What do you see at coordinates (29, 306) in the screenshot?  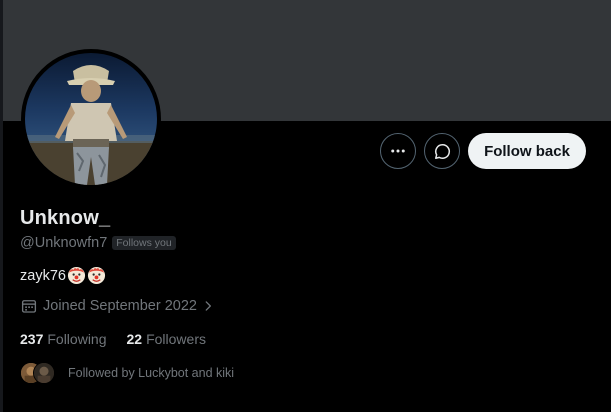 I see `calendar-icon` at bounding box center [29, 306].